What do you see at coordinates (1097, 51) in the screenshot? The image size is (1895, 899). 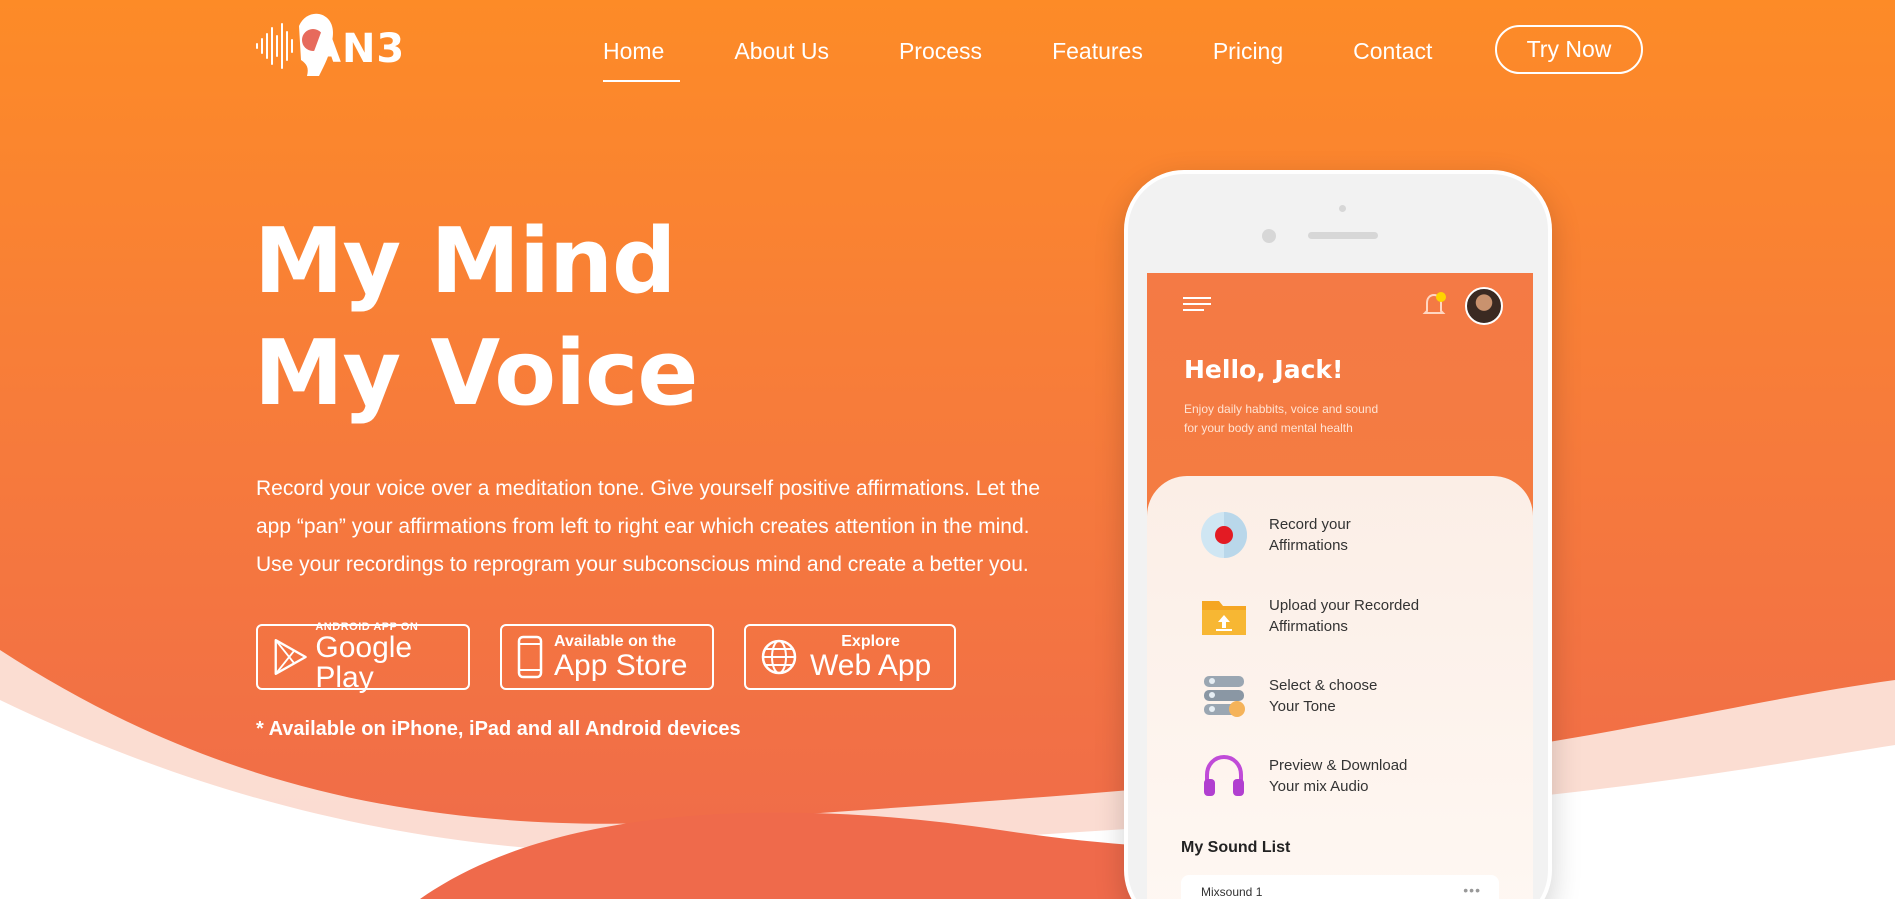 I see `nav-features: Features` at bounding box center [1097, 51].